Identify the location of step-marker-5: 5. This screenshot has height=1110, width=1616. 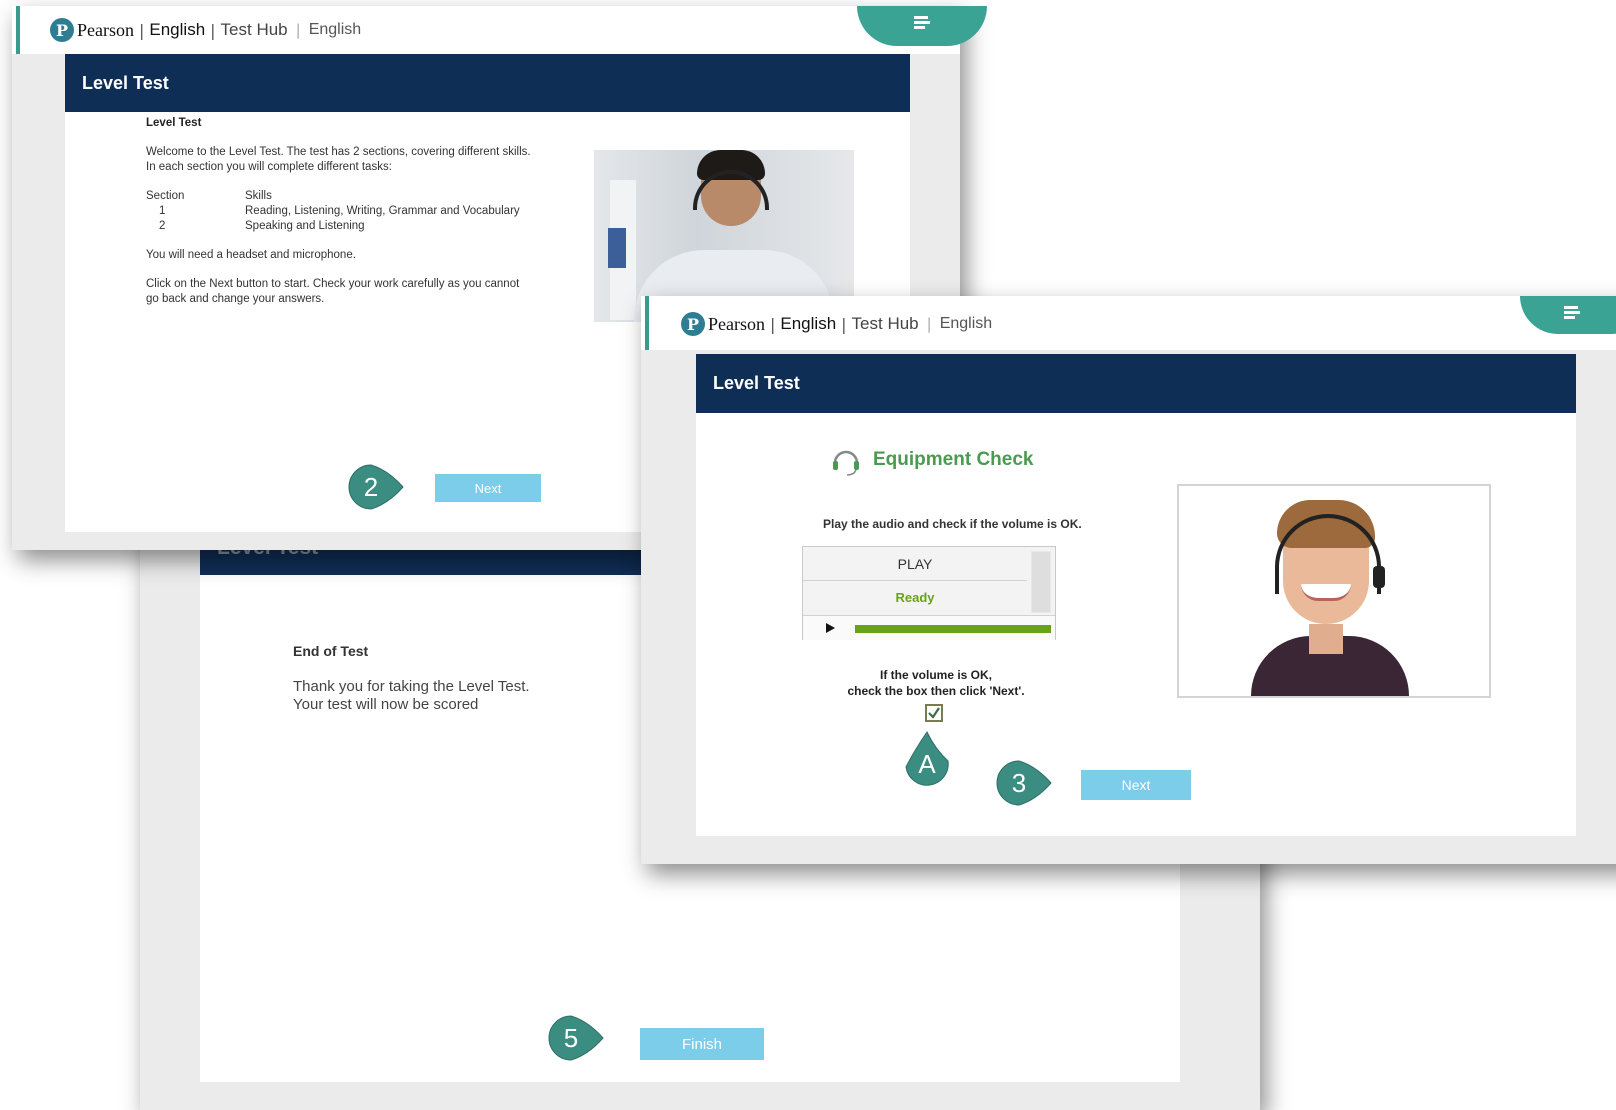
(576, 1038).